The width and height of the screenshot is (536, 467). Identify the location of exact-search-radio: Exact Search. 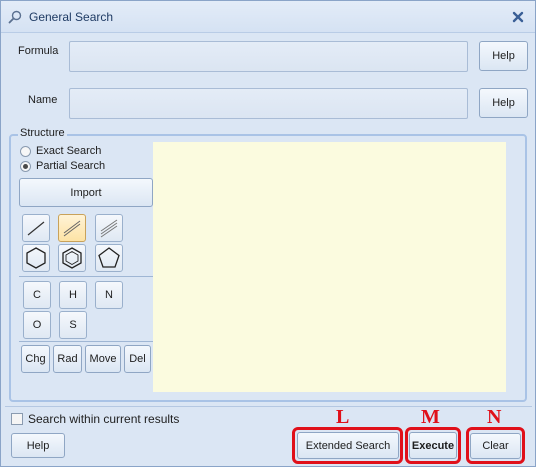
(60, 151).